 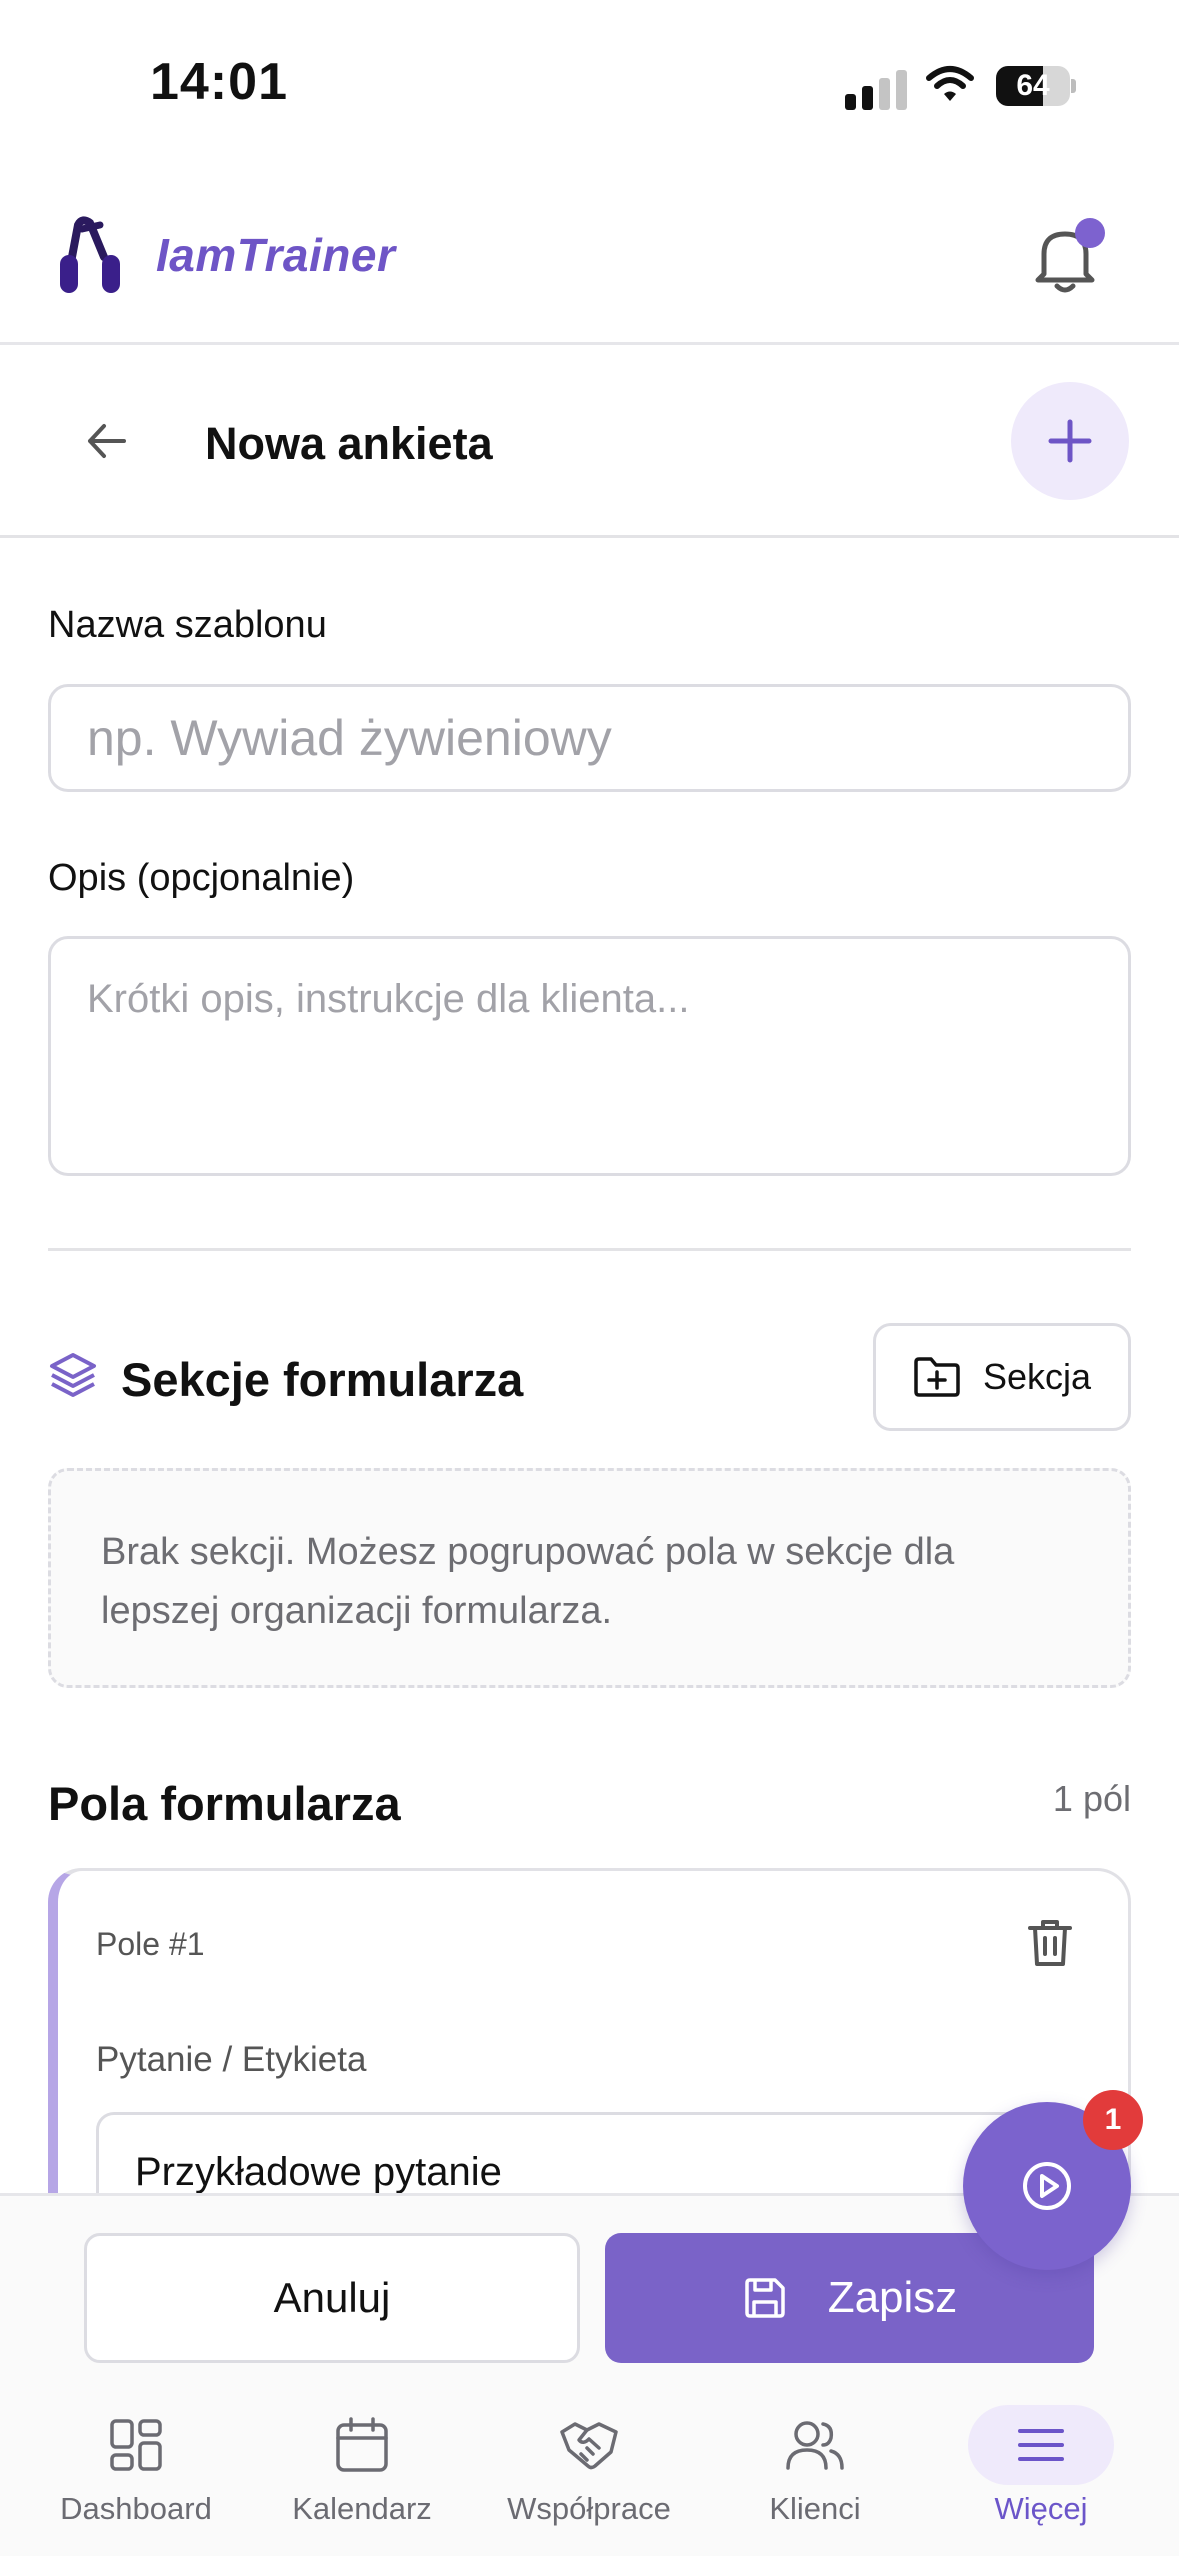 I want to click on tab-label: Więcej, so click(x=1041, y=2508).